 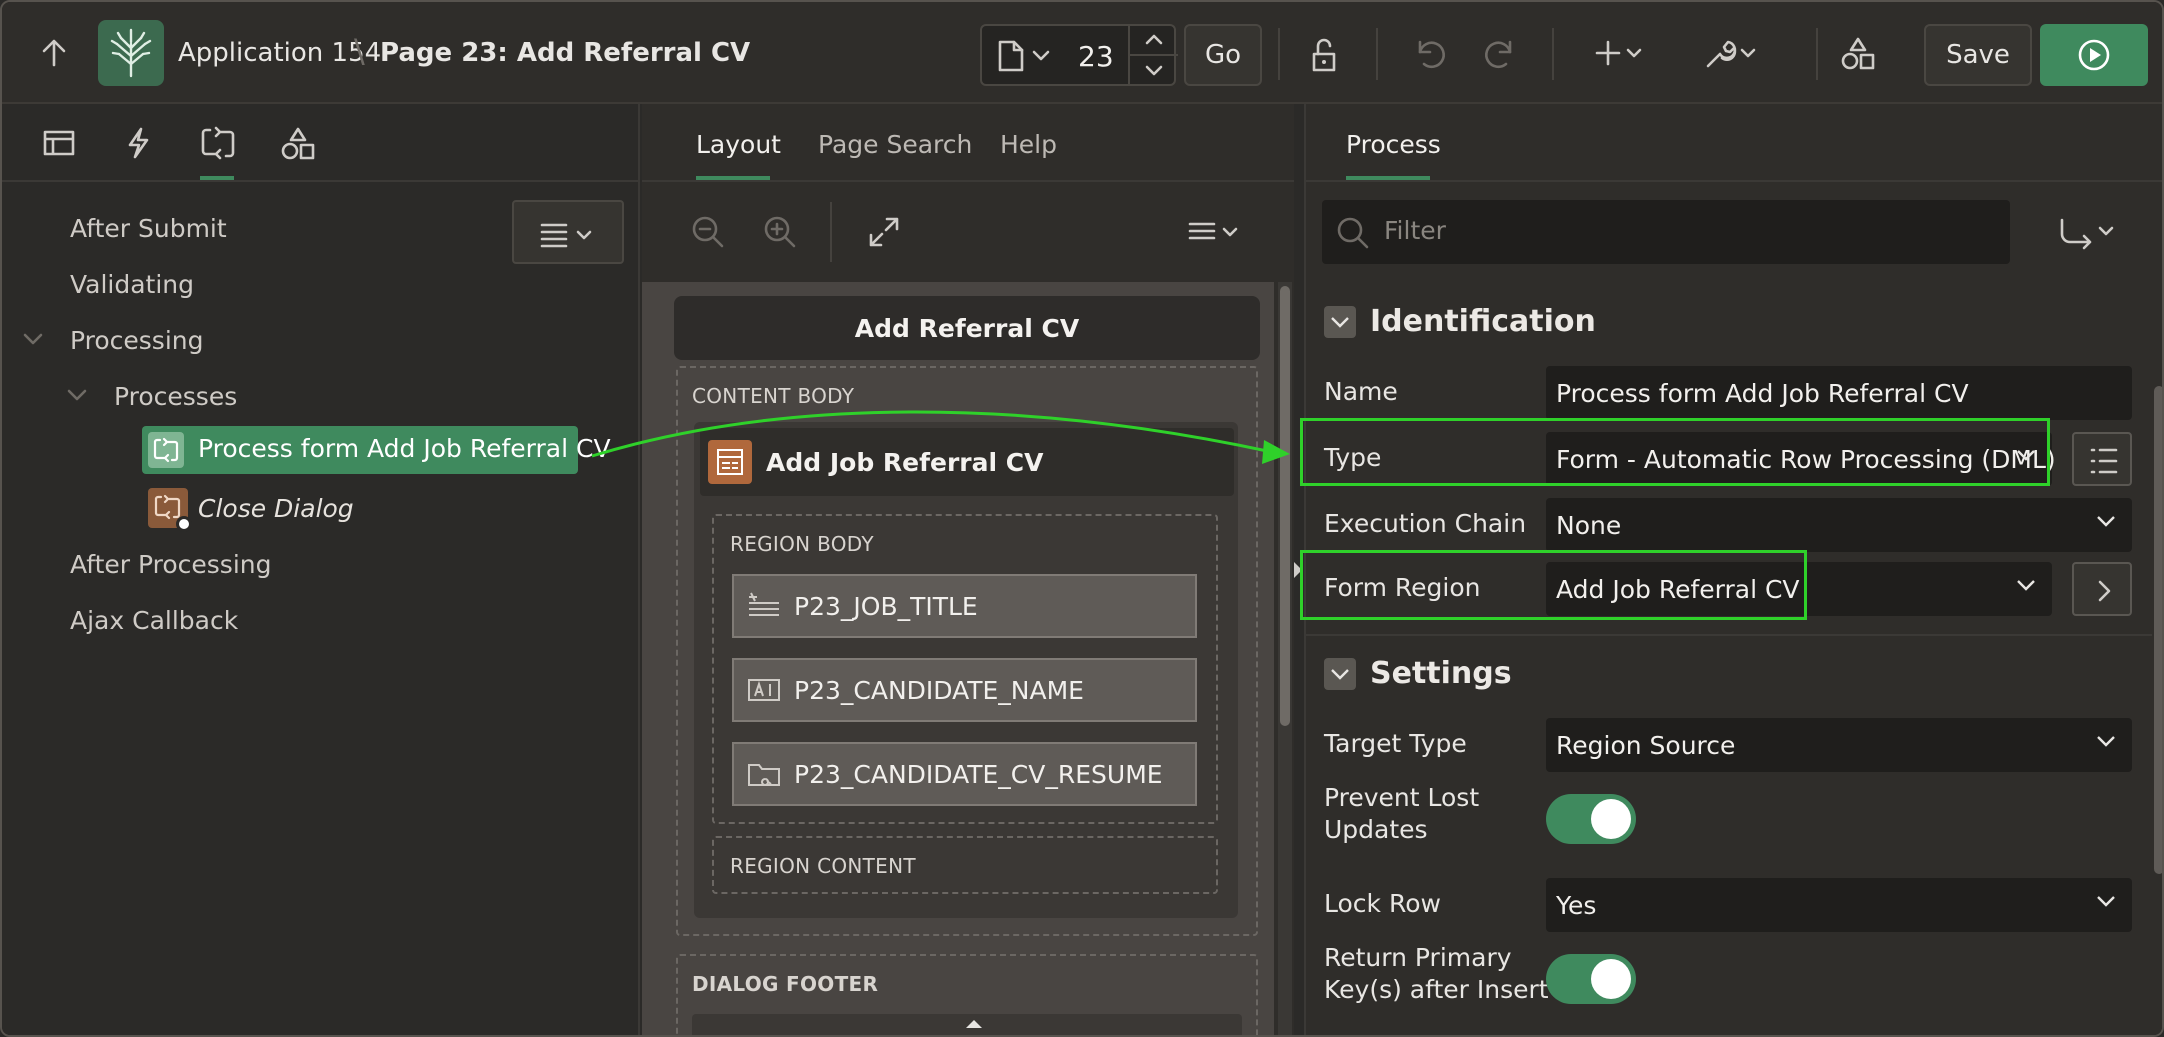 I want to click on annotation-arrow, so click(x=940, y=437).